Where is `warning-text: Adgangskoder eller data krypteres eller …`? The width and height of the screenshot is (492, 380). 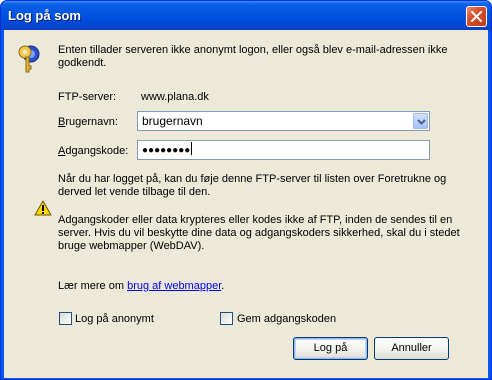 warning-text: Adgangskoder eller data krypteres eller … is located at coordinates (259, 233).